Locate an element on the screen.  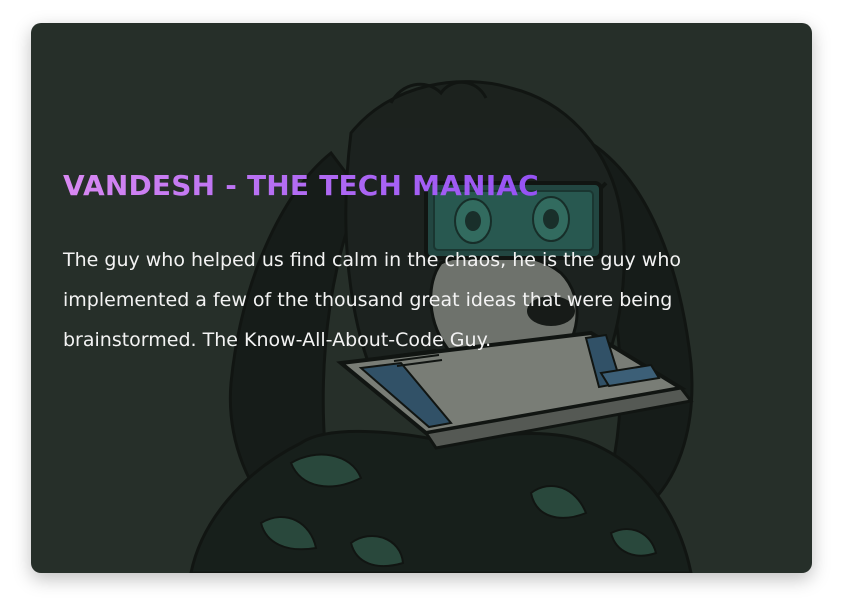
card-title: VANDESH - THE TECH MANIAC is located at coordinates (301, 185).